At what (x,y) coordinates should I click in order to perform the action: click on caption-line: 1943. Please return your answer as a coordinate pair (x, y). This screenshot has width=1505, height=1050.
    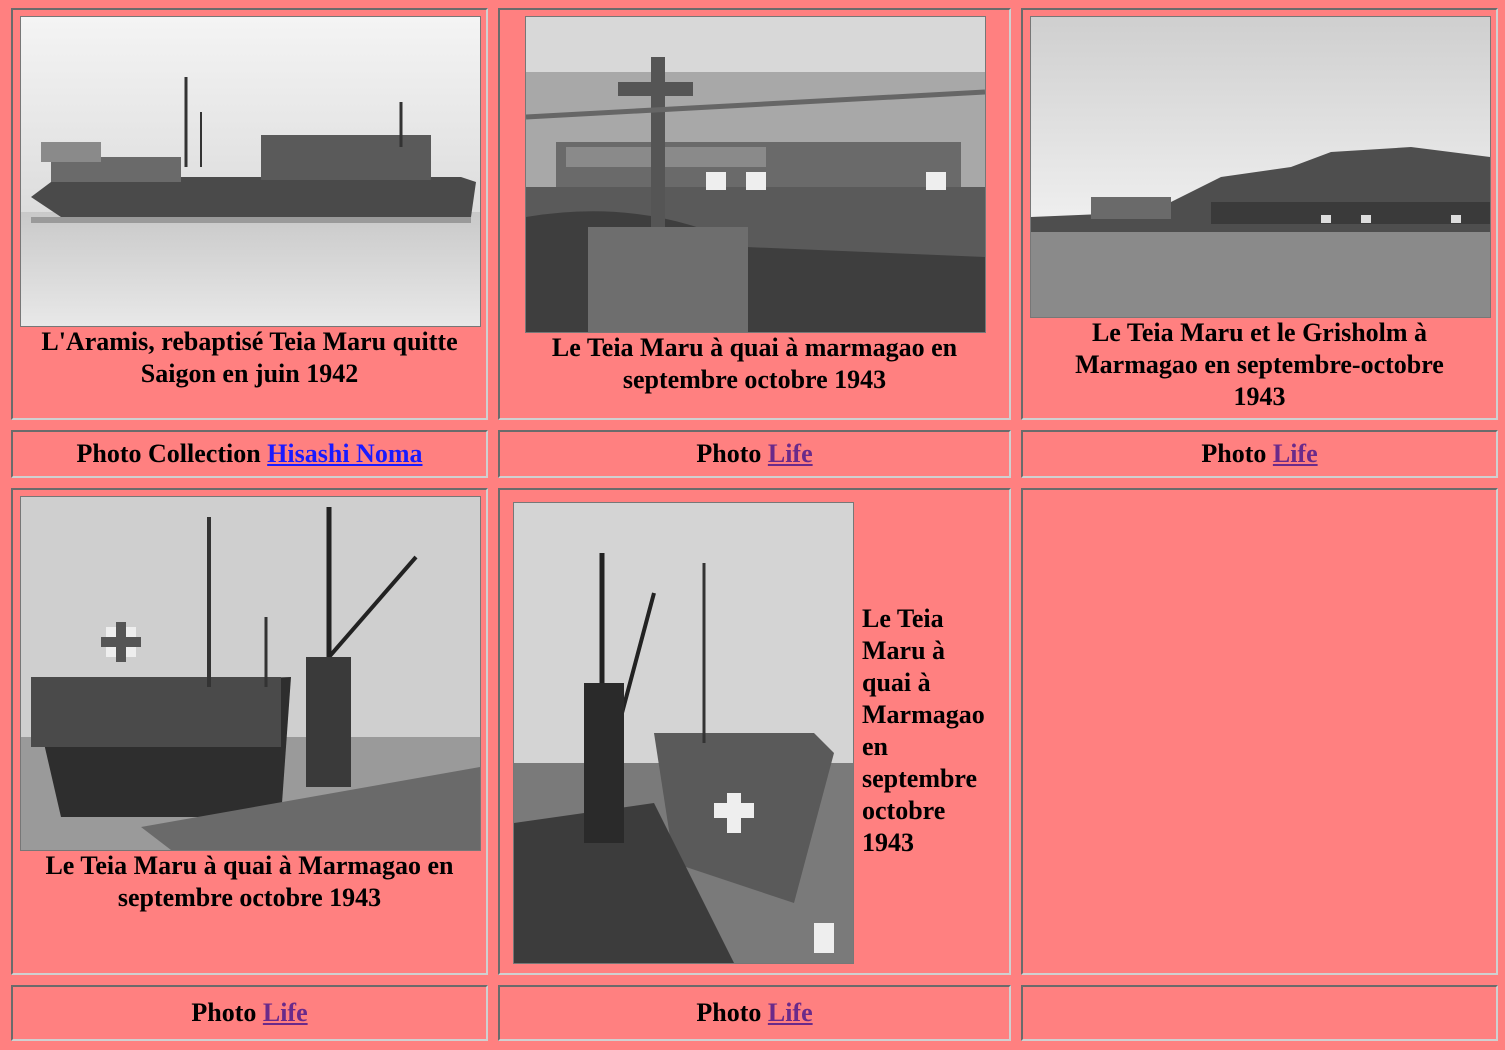
    Looking at the image, I should click on (888, 842).